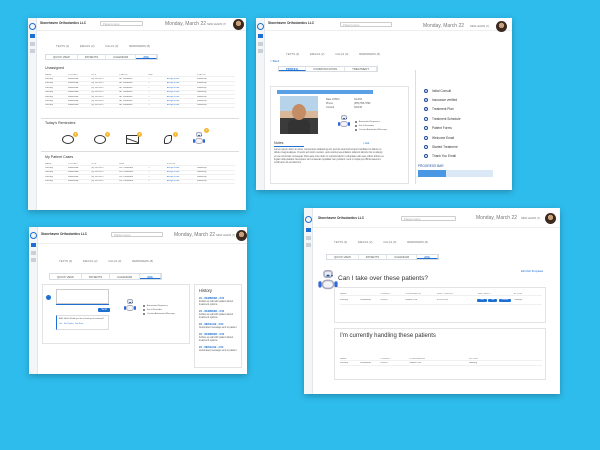 This screenshot has height=450, width=600. Describe the element at coordinates (442, 118) in the screenshot. I see `checklist-item: Treatment Schedule` at that location.